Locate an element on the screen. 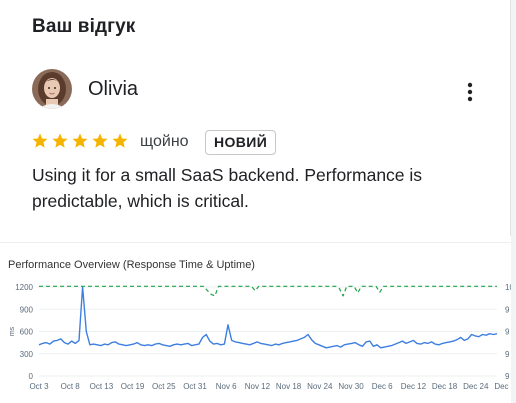 Image resolution: width=516 pixels, height=403 pixels. x-tick-label: Nov 24 is located at coordinates (320, 386).